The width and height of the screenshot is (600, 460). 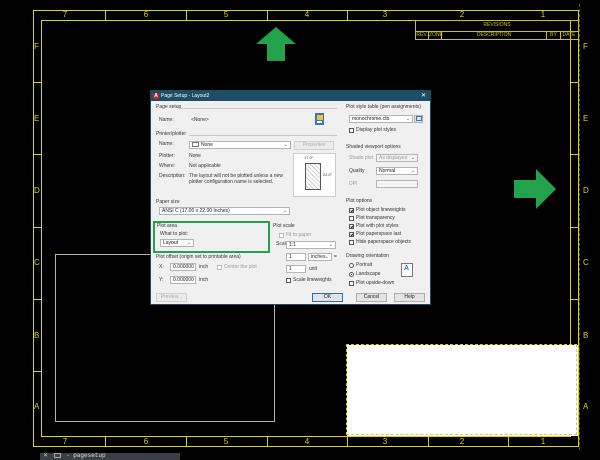 I want to click on quality-value: Normal, so click(x=387, y=171).